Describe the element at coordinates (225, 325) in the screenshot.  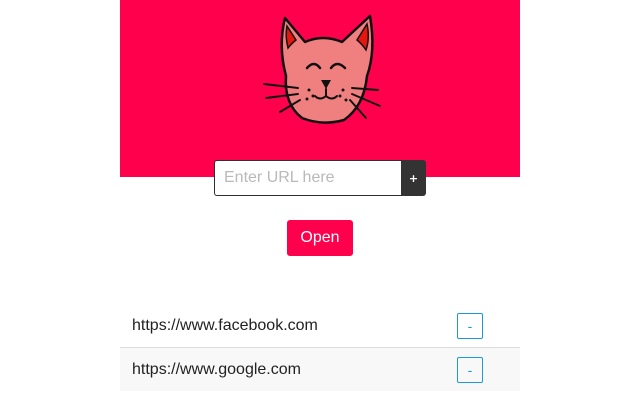
I see `url-text: https://www.facebook.com` at that location.